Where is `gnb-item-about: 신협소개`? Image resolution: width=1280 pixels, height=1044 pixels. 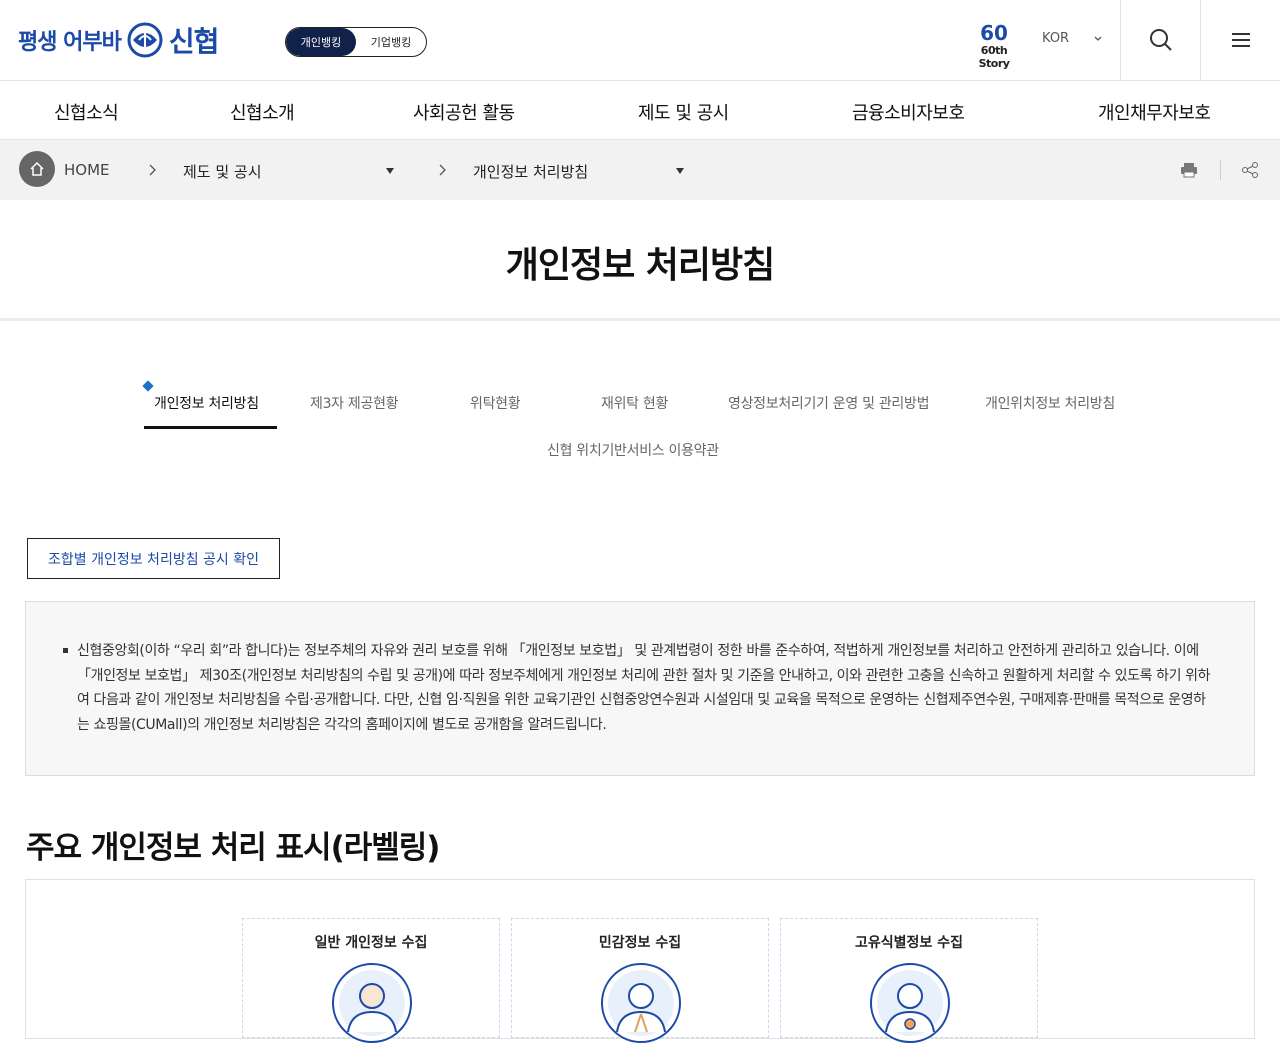 gnb-item-about: 신협소개 is located at coordinates (262, 112).